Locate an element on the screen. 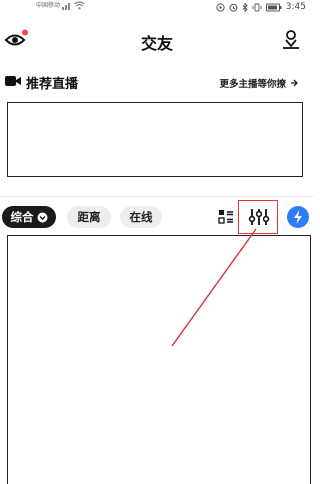 The image size is (320, 484). list-grid-icon is located at coordinates (225, 217).